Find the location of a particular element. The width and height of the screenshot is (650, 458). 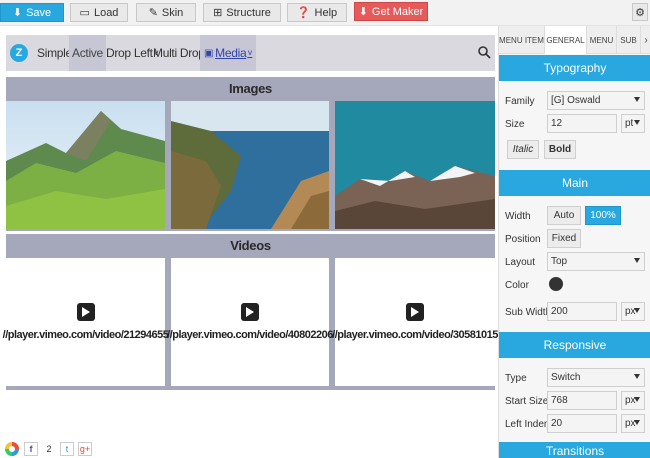

tab-menu-item: MENU ITEM is located at coordinates (522, 40).